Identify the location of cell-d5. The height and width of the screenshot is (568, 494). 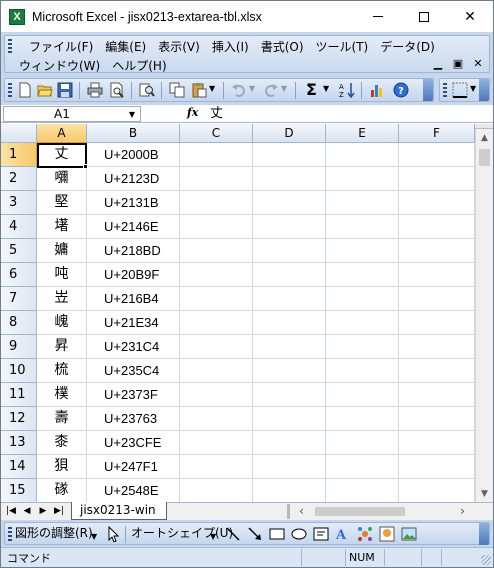
(289, 251).